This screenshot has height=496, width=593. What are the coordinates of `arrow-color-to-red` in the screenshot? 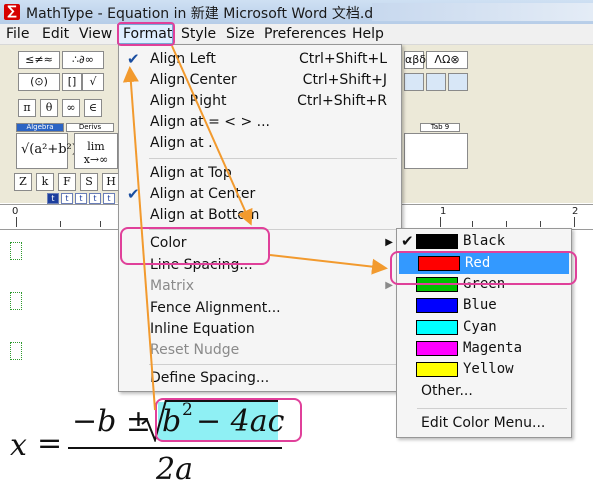 It's located at (328, 264).